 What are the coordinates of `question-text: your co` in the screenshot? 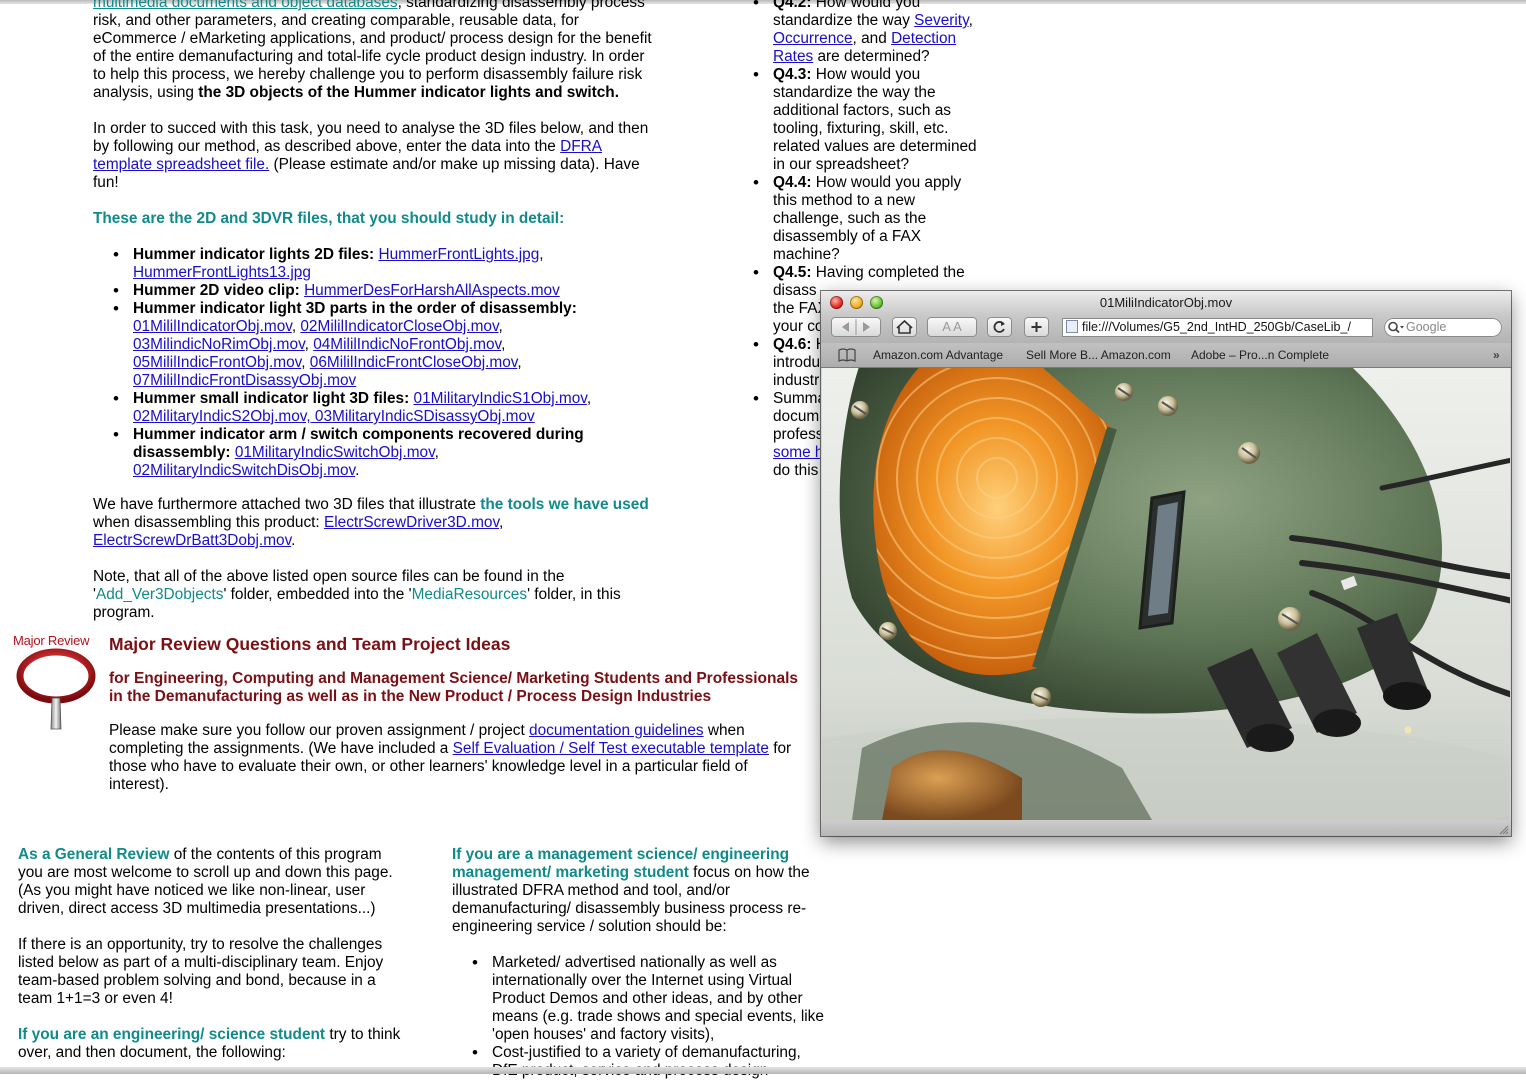 It's located at (798, 326).